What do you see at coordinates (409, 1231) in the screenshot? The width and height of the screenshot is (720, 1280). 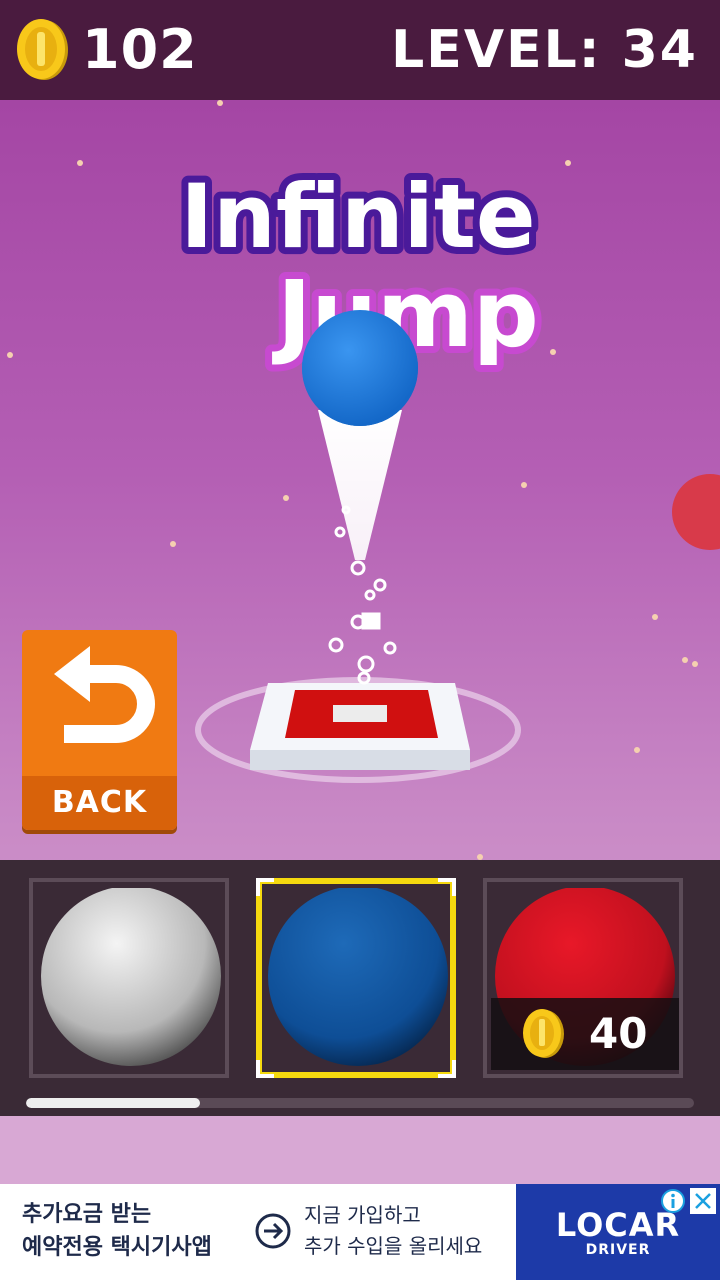 I see `ad-subtext: 지금 가입하고 추가 수입을 올리세요` at bounding box center [409, 1231].